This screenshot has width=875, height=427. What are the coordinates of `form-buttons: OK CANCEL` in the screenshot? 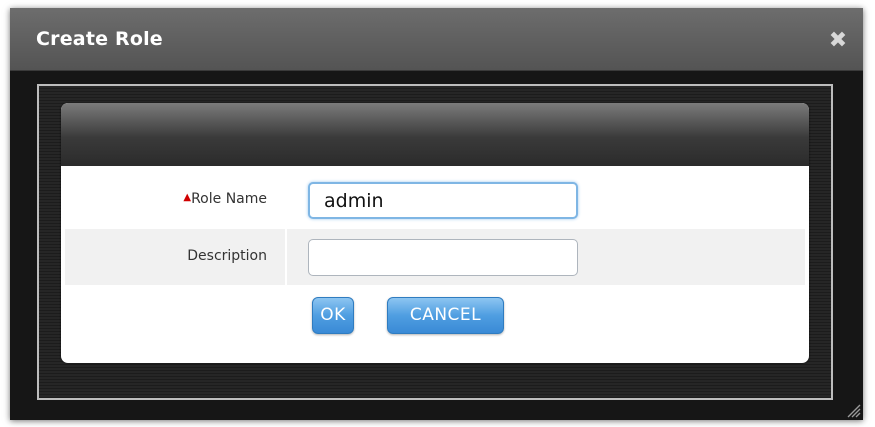 It's located at (435, 315).